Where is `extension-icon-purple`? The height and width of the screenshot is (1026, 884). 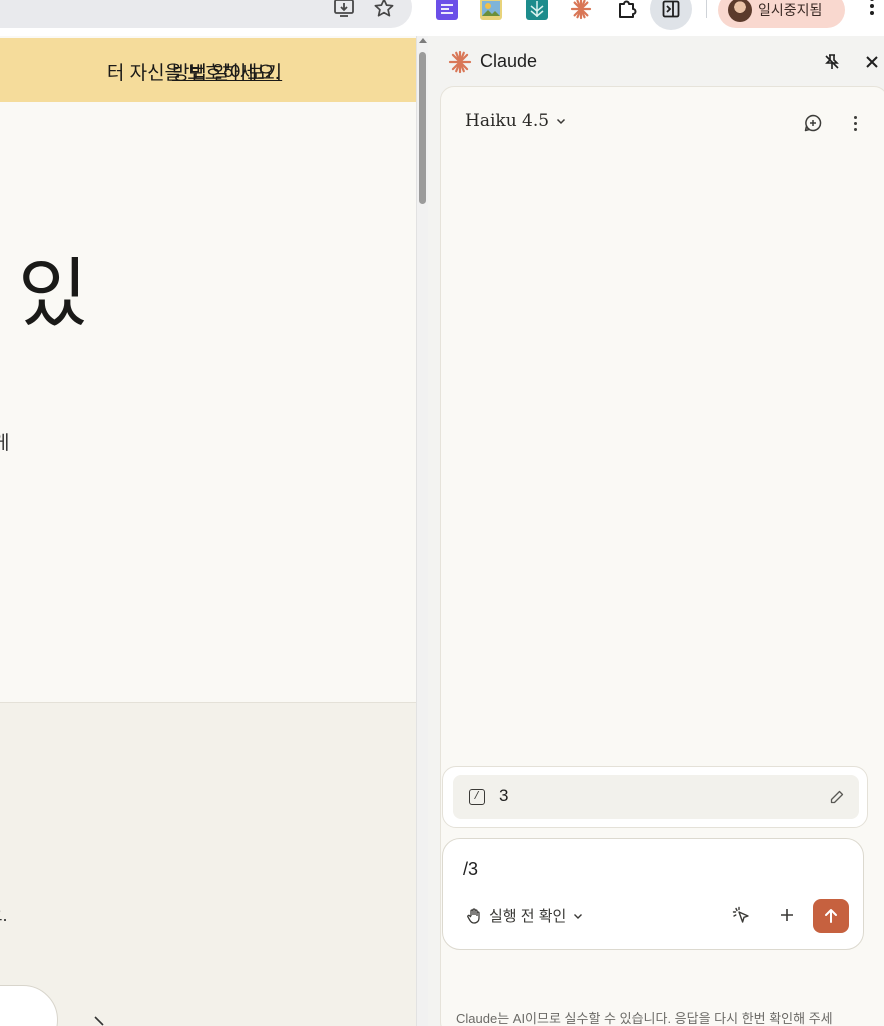
extension-icon-purple is located at coordinates (447, 10).